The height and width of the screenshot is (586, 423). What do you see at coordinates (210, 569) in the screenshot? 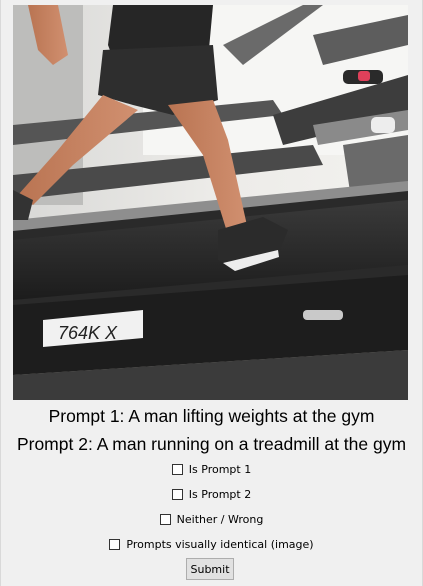
I see `submit-button: Submit` at bounding box center [210, 569].